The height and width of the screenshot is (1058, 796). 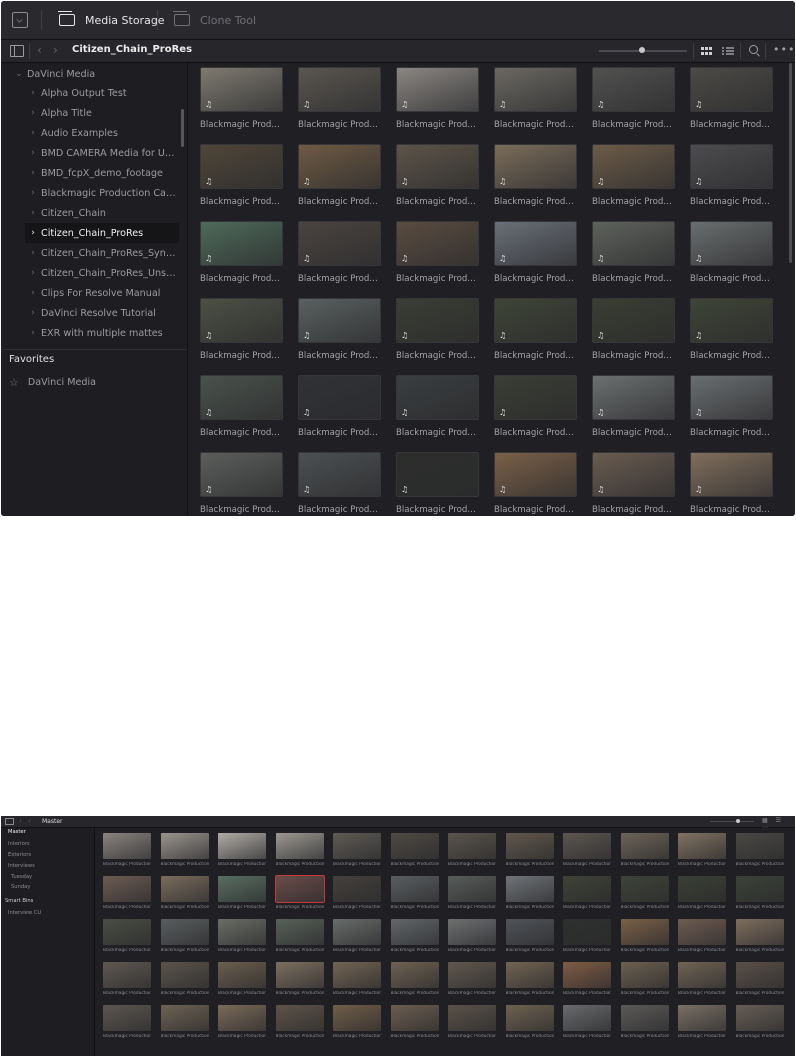 What do you see at coordinates (20, 20) in the screenshot?
I see `panel-menu-icon` at bounding box center [20, 20].